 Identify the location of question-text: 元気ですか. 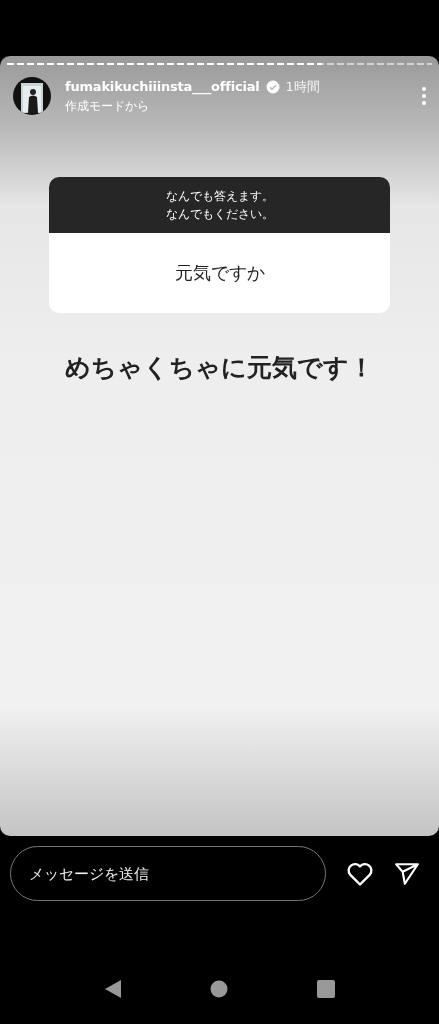
(219, 273).